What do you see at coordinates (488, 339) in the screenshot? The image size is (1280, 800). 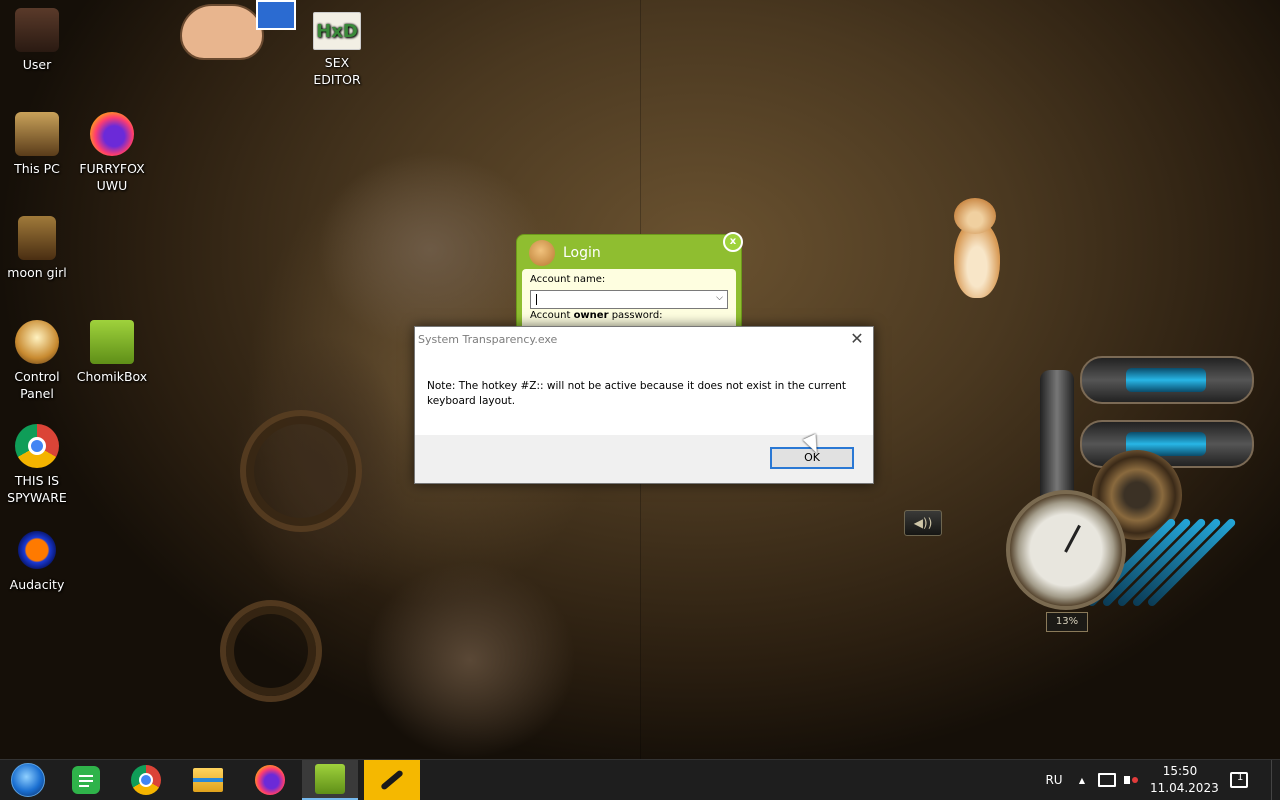 I see `dialog-title: System Transparency.exe` at bounding box center [488, 339].